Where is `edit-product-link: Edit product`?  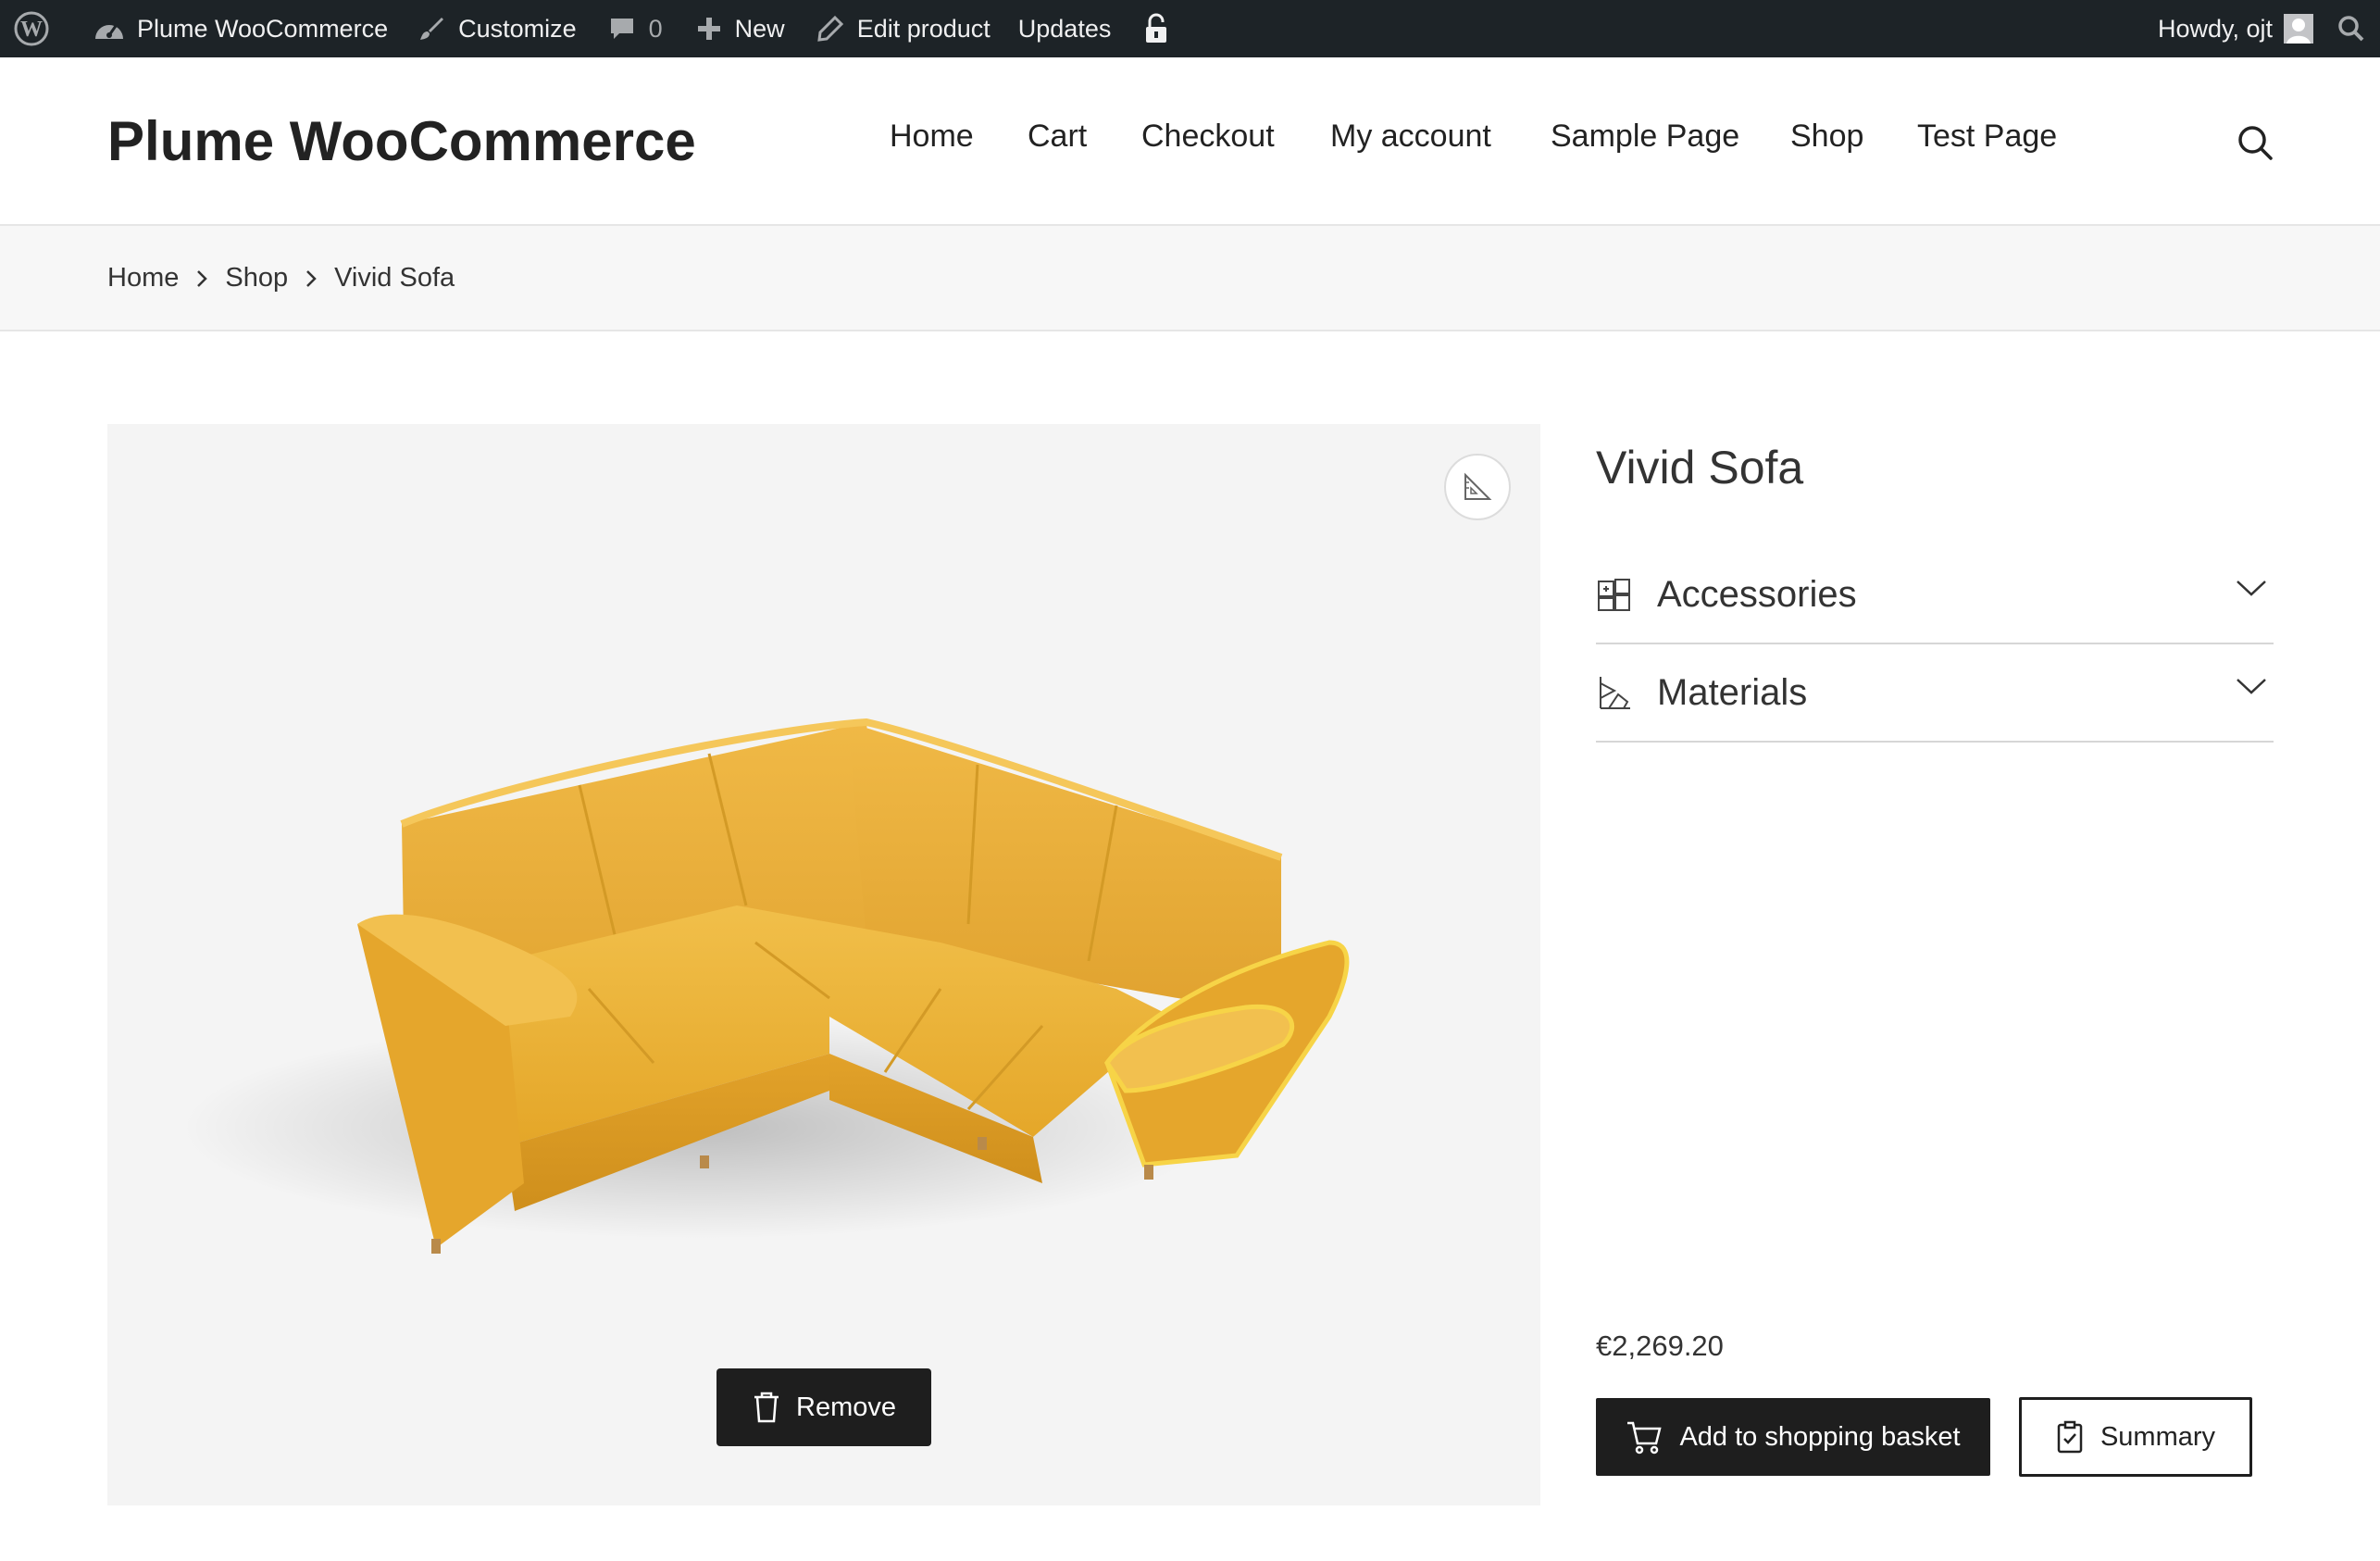
edit-product-link: Edit product is located at coordinates (903, 28).